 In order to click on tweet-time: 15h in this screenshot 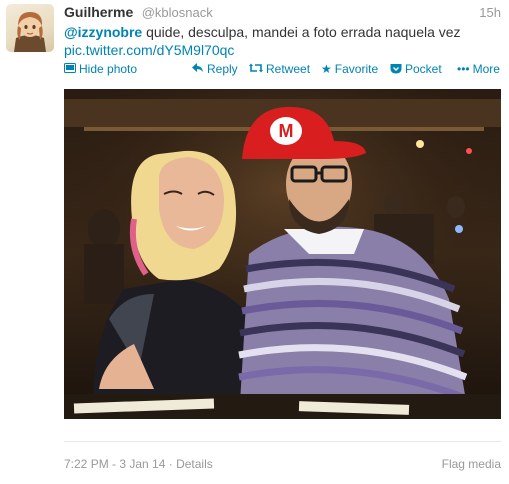, I will do `click(490, 12)`.